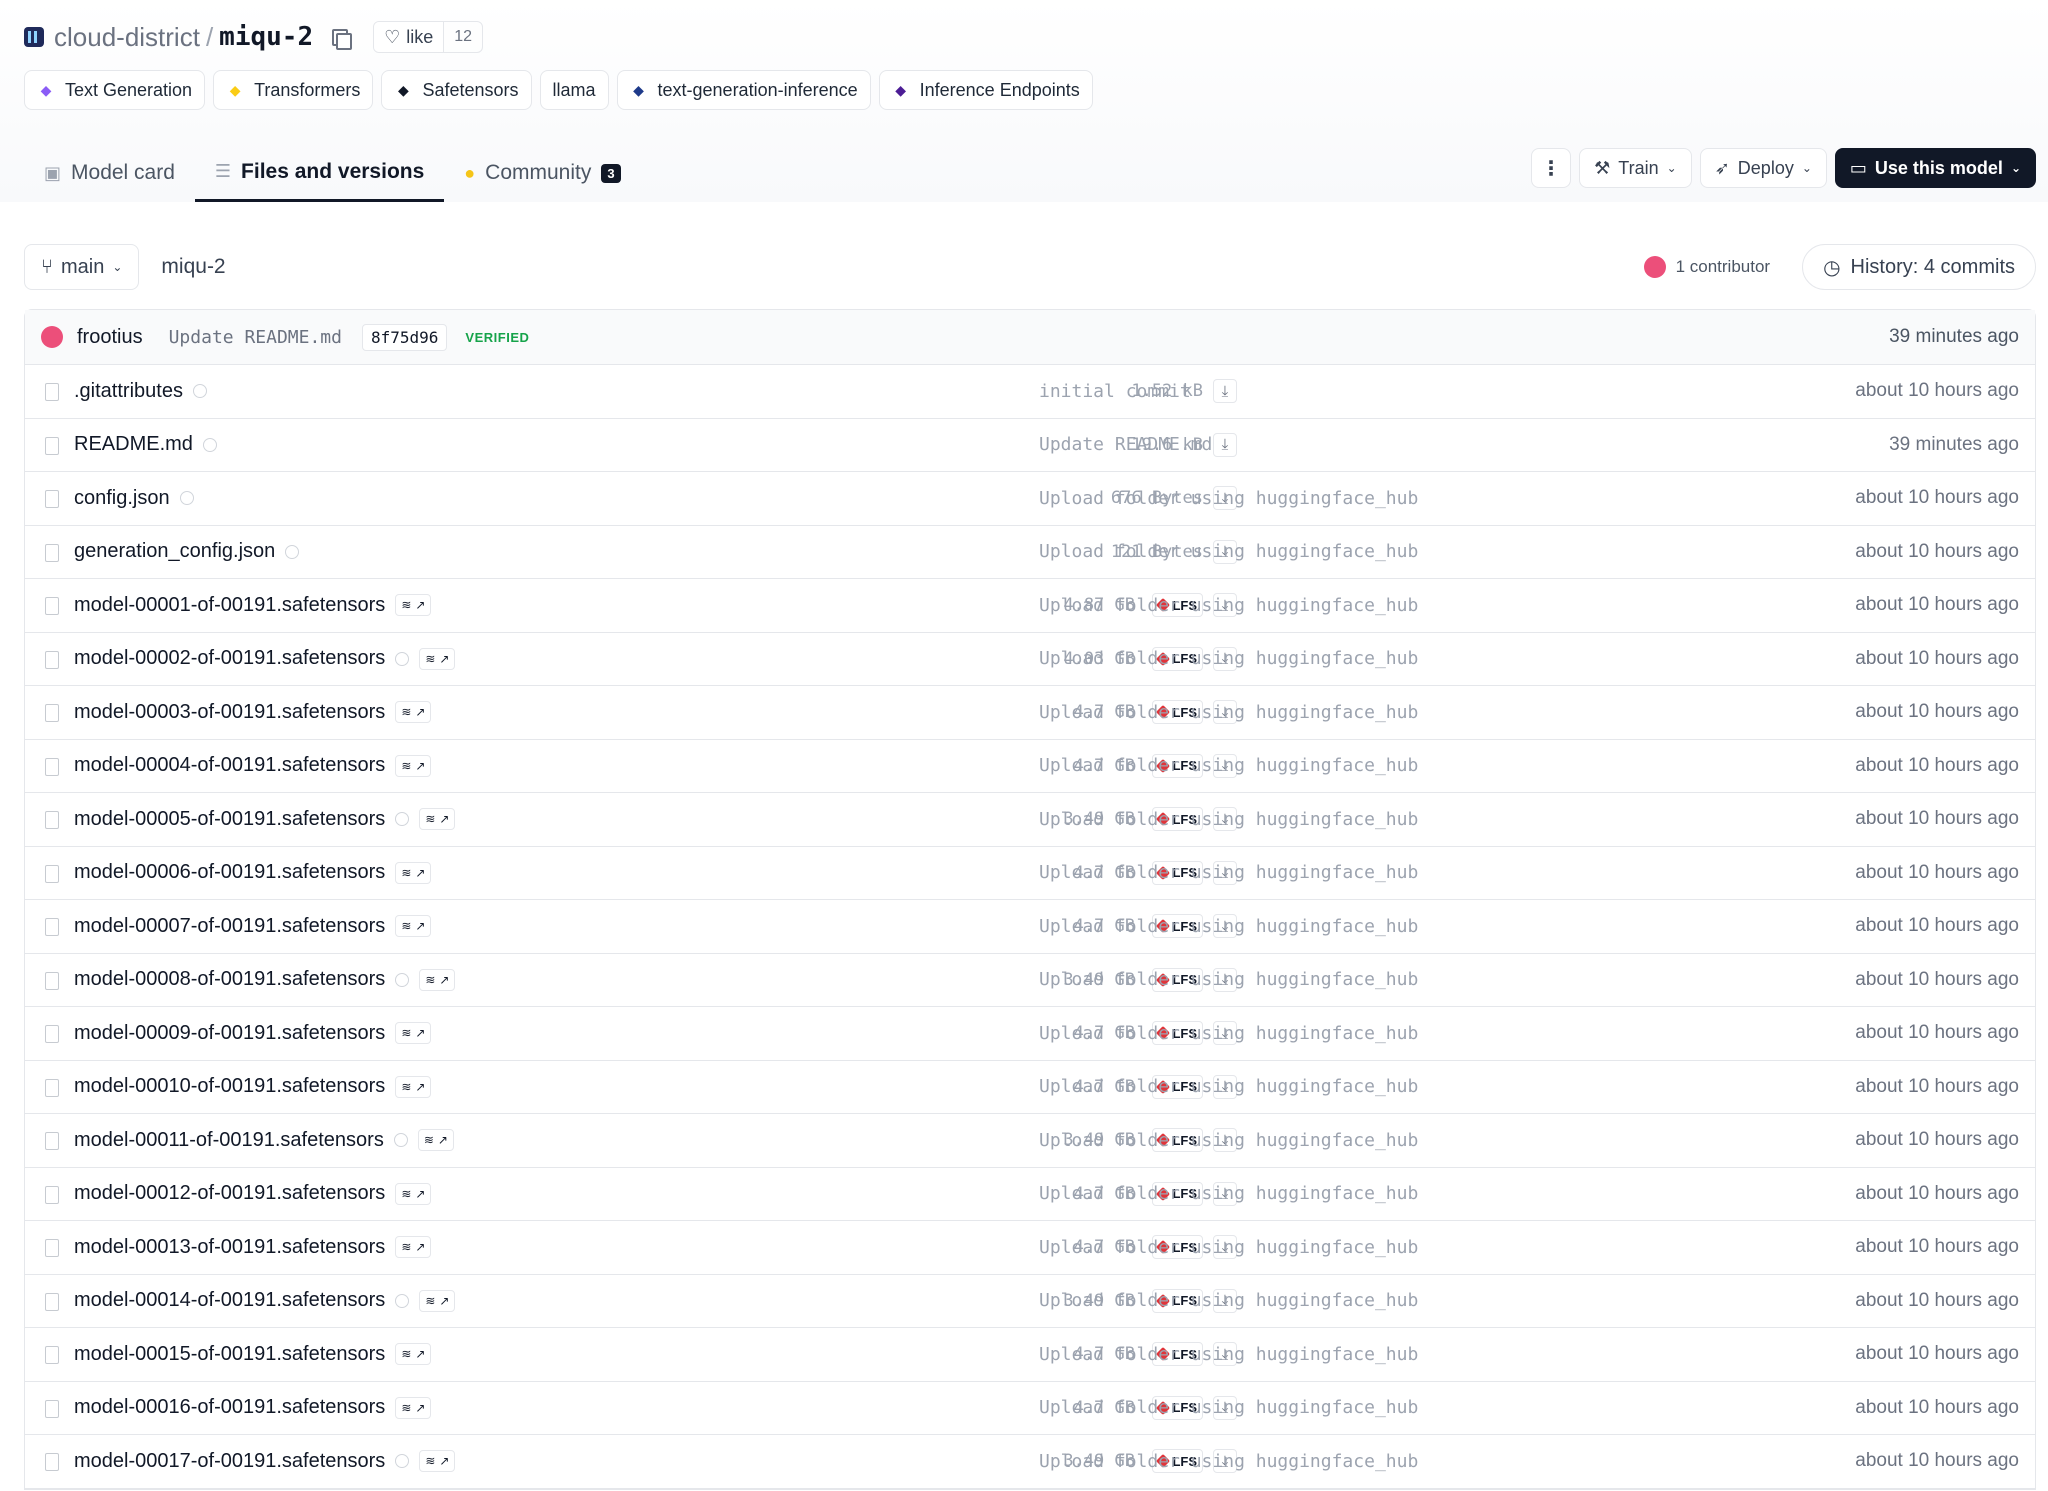 The height and width of the screenshot is (1491, 2048). What do you see at coordinates (229, 1300) in the screenshot?
I see `file-name-link: model-00014-of-00191.safetensors` at bounding box center [229, 1300].